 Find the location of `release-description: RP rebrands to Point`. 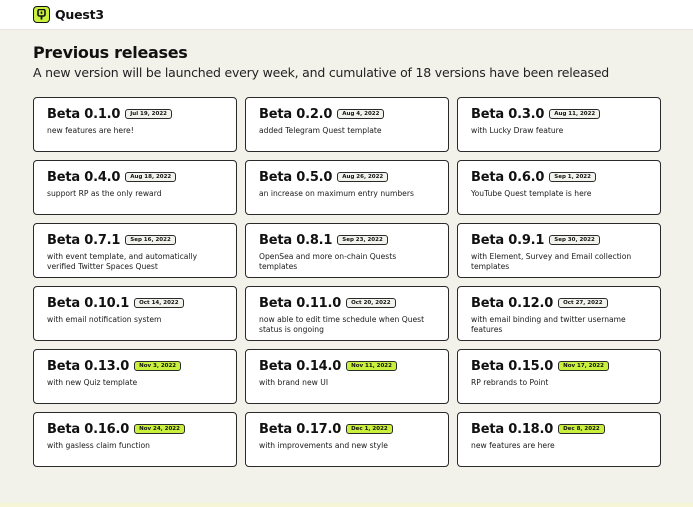

release-description: RP rebrands to Point is located at coordinates (510, 382).